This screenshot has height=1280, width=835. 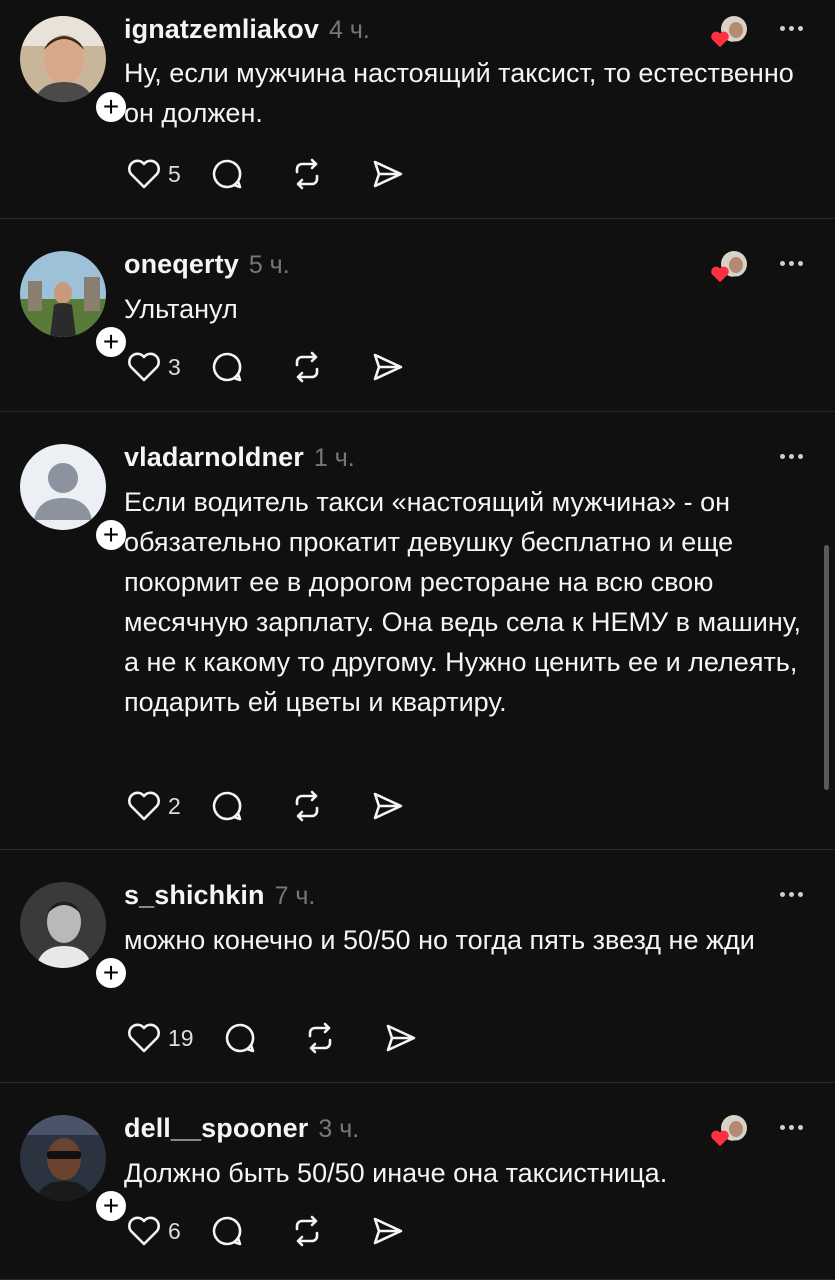 I want to click on comment-header: oneqerty 5 ч., so click(x=207, y=266).